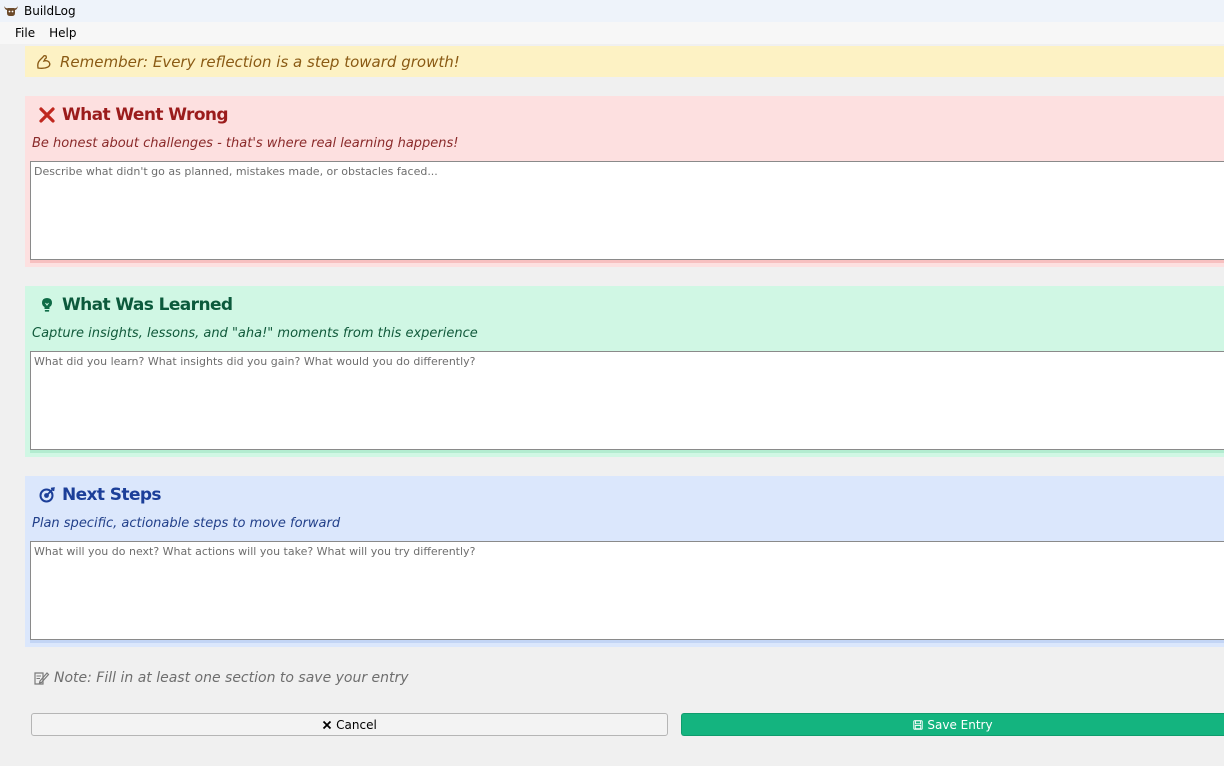 Image resolution: width=1224 pixels, height=766 pixels. Describe the element at coordinates (25, 33) in the screenshot. I see `menu-file: File` at that location.